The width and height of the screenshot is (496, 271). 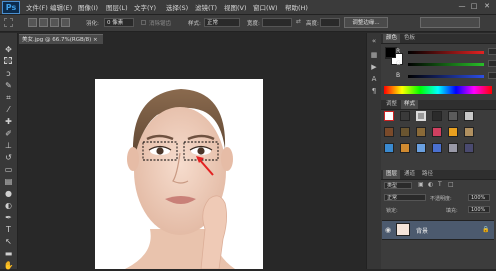 What do you see at coordinates (143, 22) in the screenshot?
I see `antialias-checkbox` at bounding box center [143, 22].